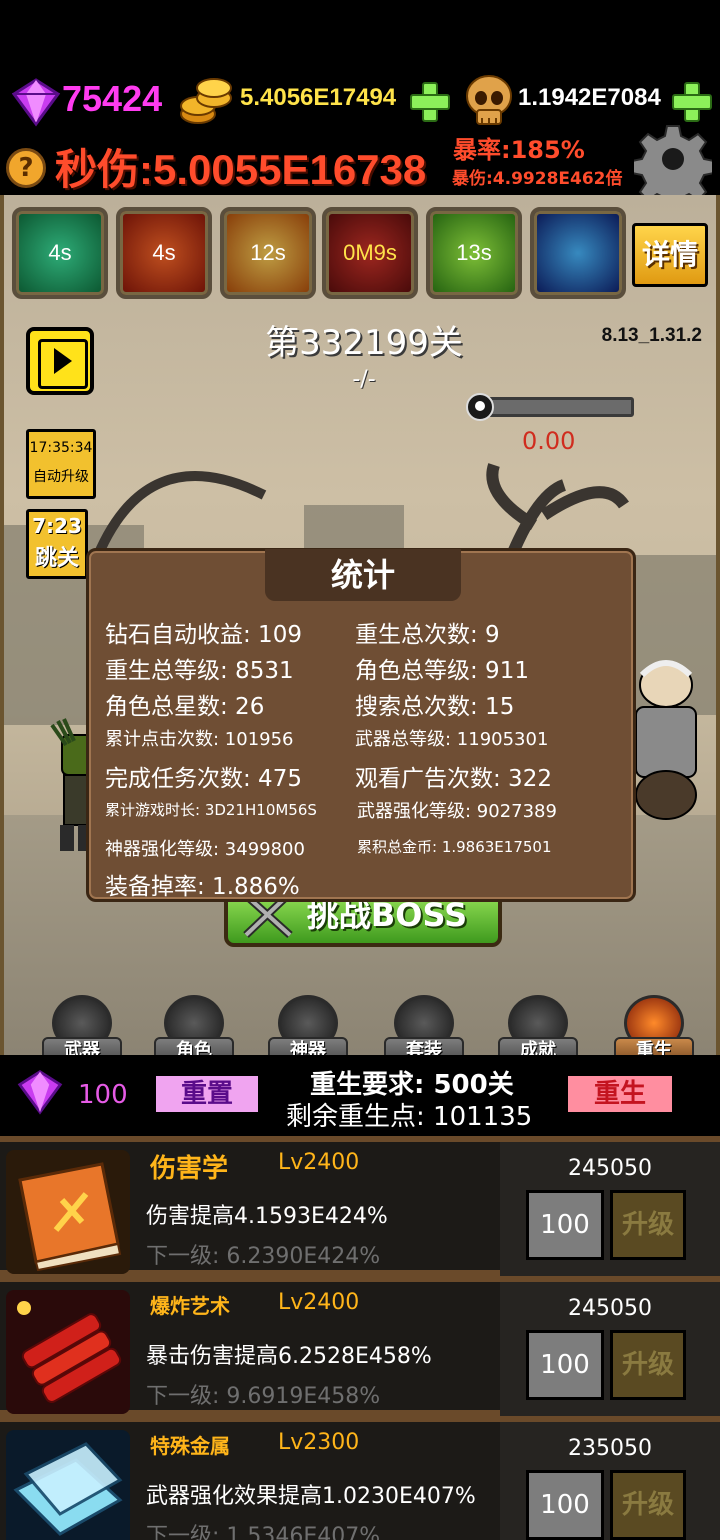 The image size is (720, 1540). I want to click on stat-item: 武器总等级: 11905301, so click(452, 739).